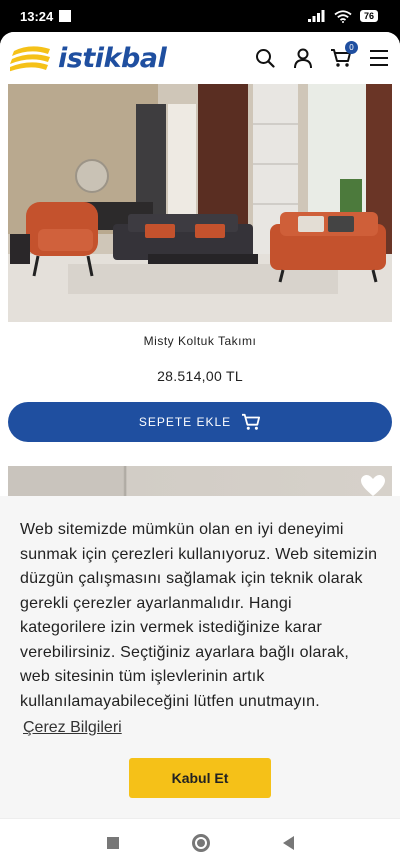 This screenshot has width=400, height=866. I want to click on signal-icon, so click(316, 16).